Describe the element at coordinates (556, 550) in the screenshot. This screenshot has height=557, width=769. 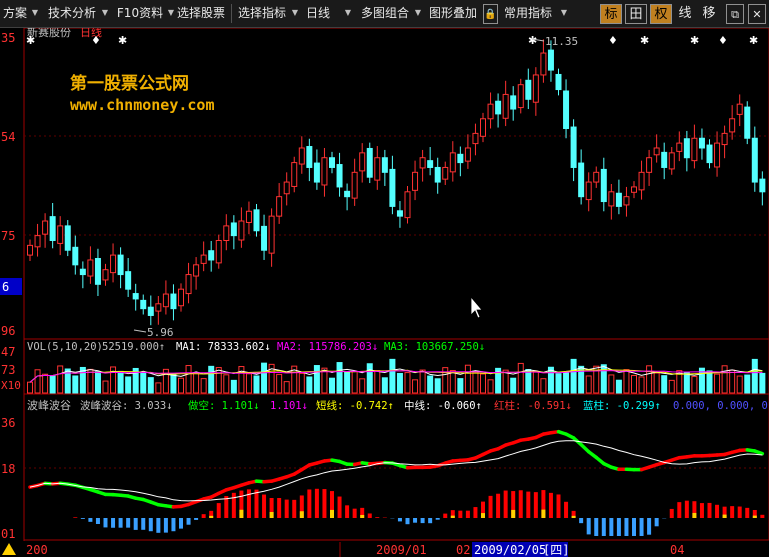
I see `cursor-weekday: [四]` at that location.